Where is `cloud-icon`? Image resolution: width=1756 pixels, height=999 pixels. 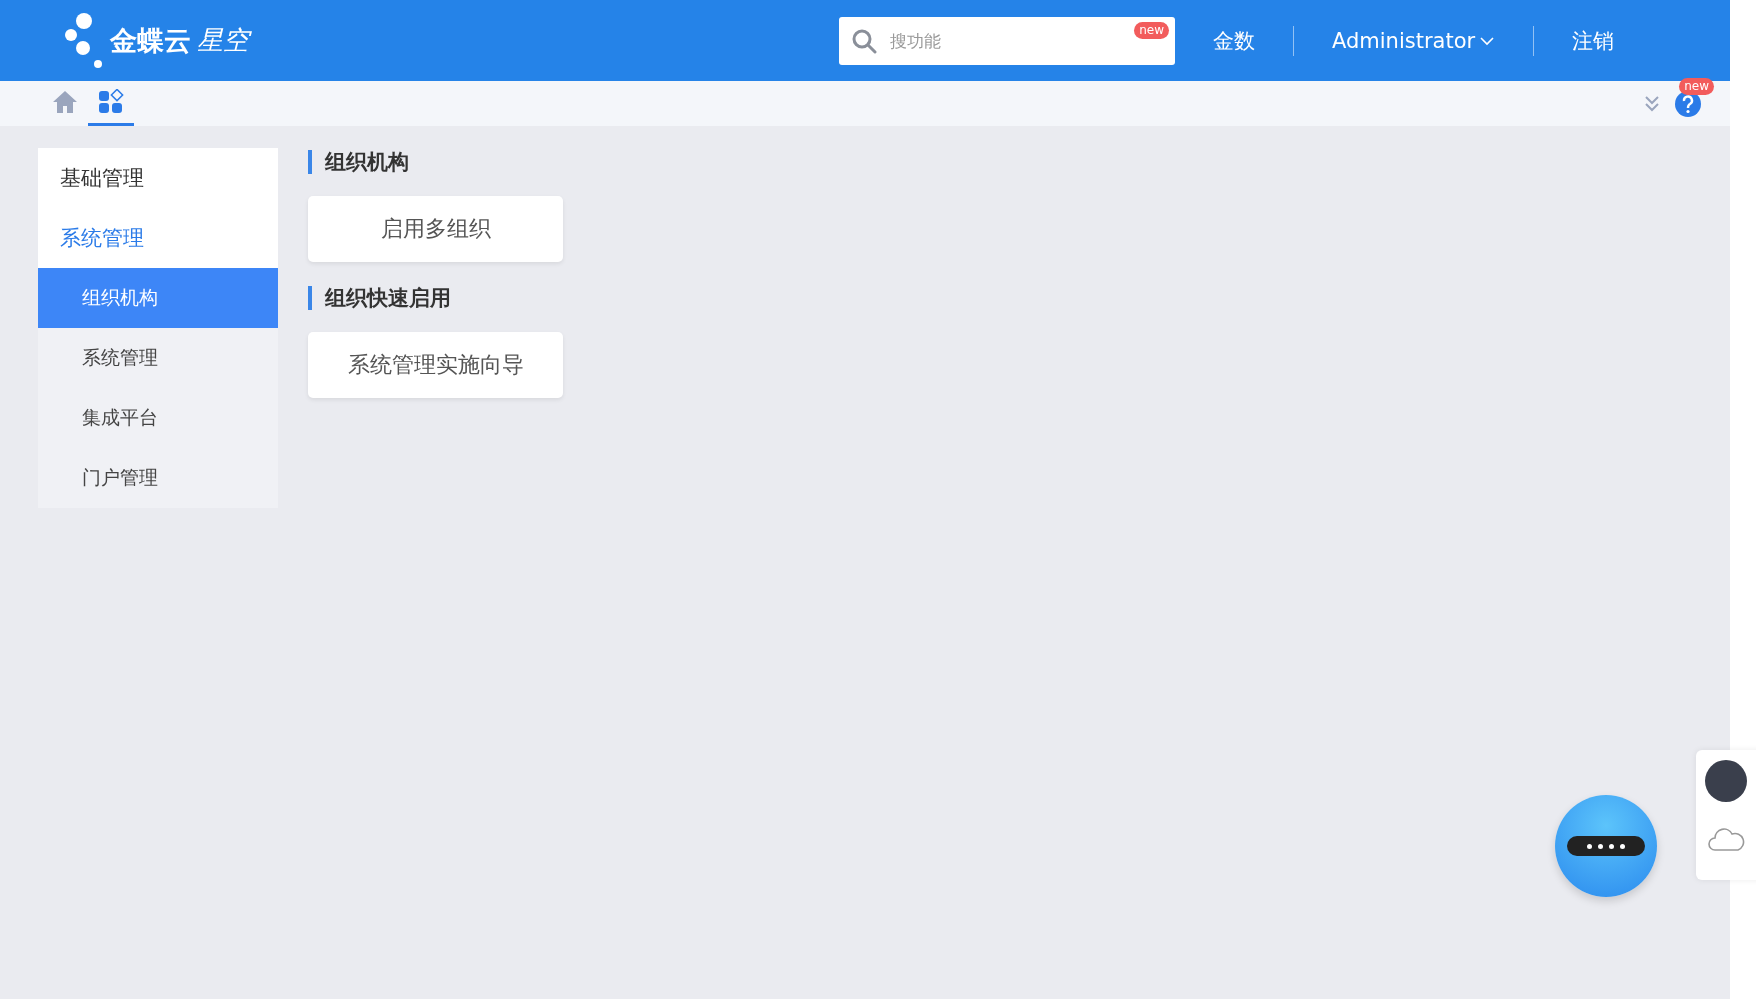 cloud-icon is located at coordinates (1726, 839).